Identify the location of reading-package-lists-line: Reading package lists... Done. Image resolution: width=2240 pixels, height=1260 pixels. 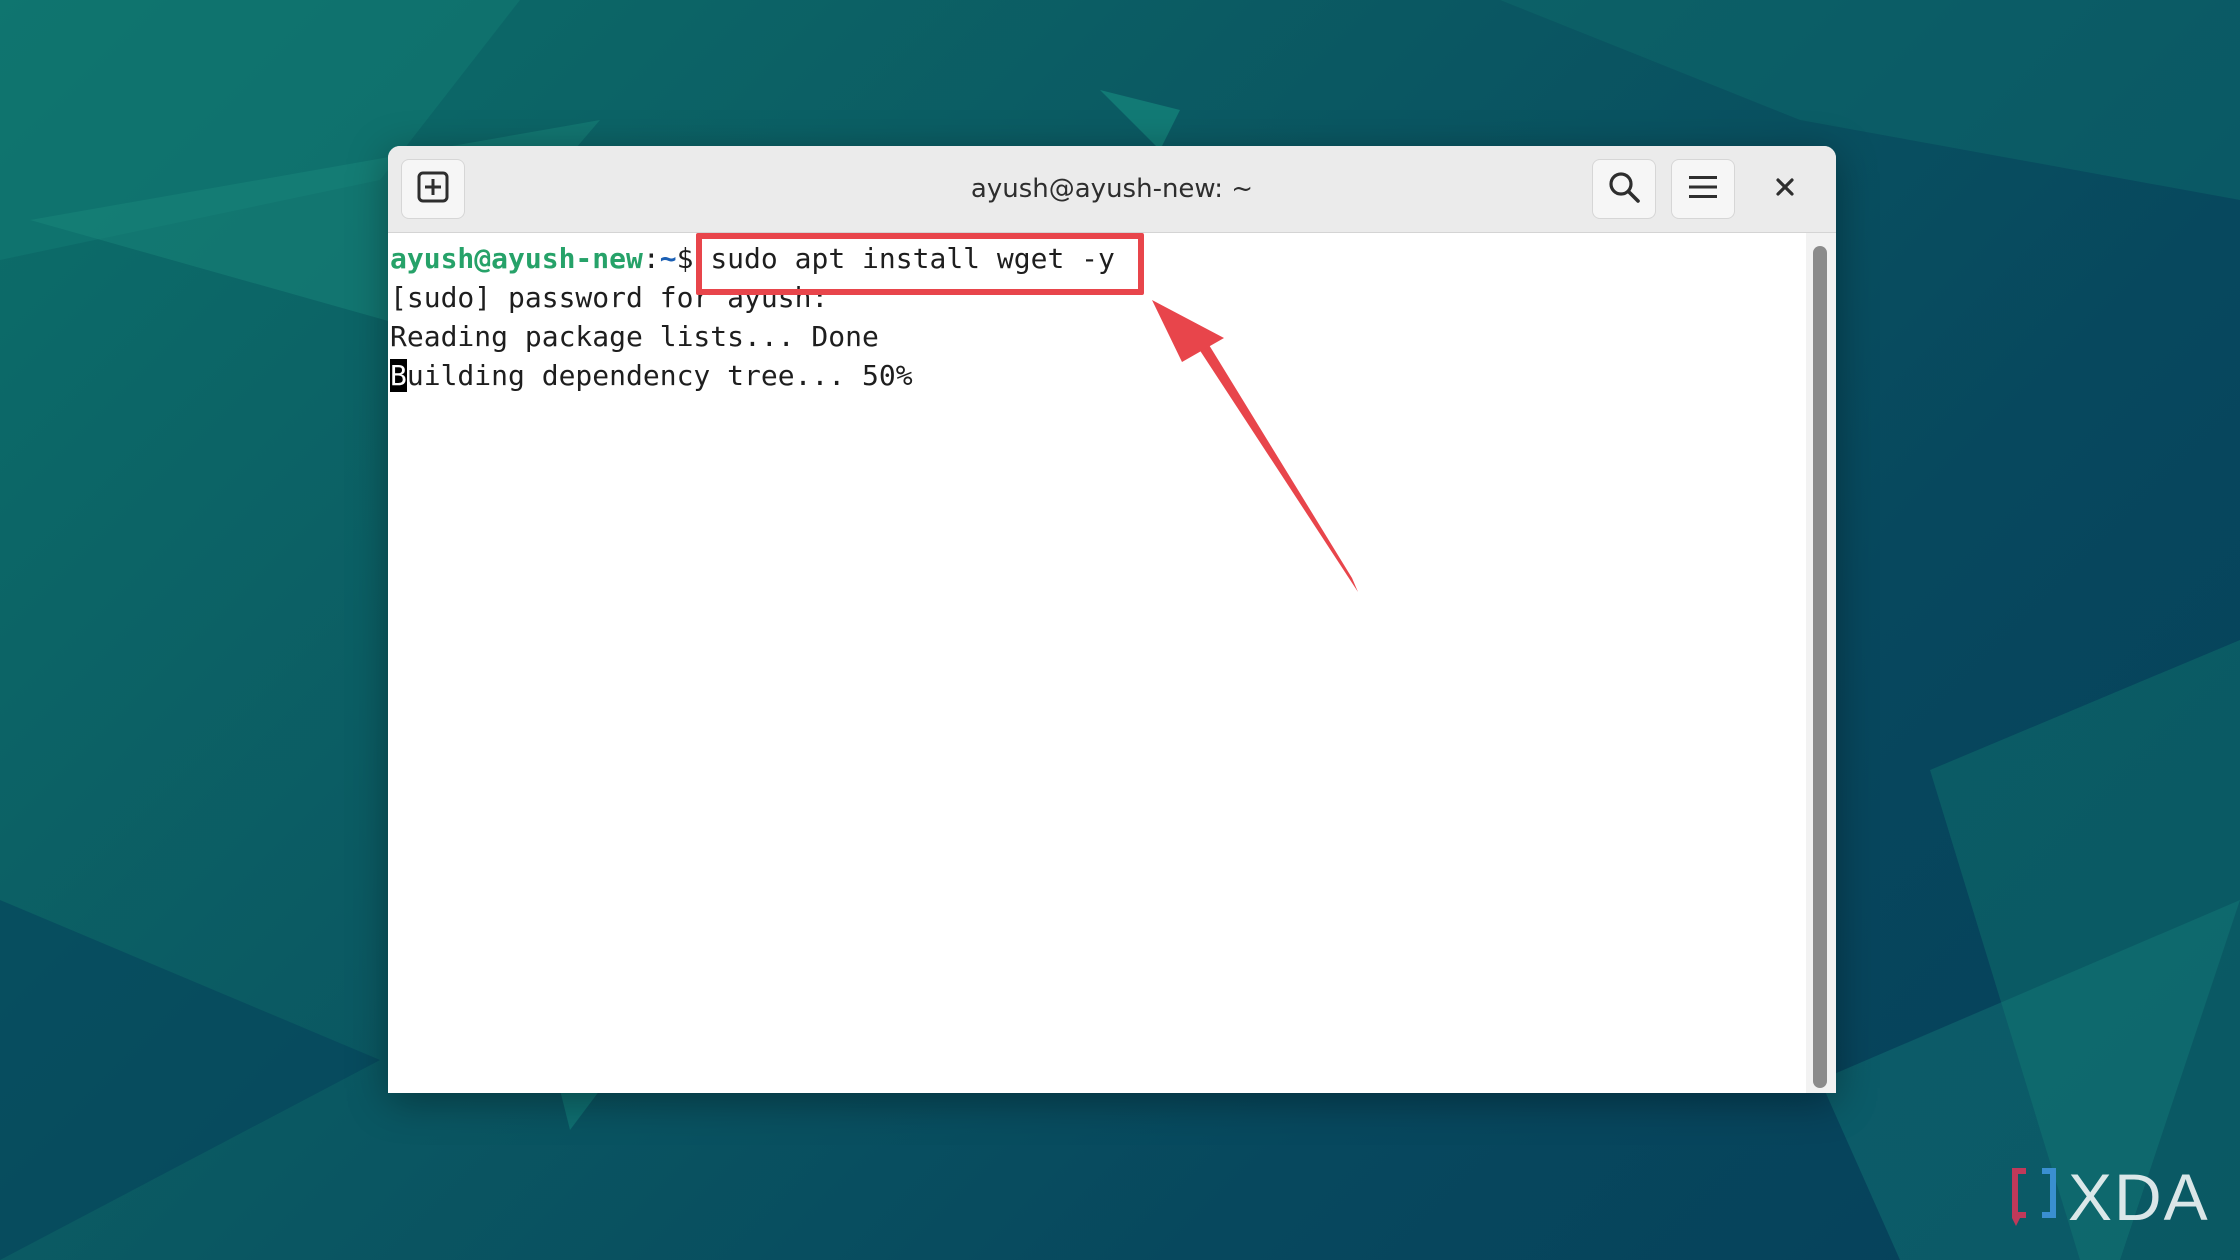
(634, 336).